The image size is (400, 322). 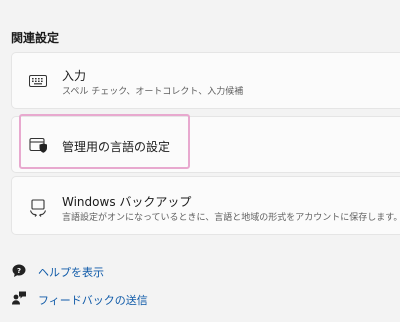 What do you see at coordinates (19, 298) in the screenshot?
I see `feedback-person-icon` at bounding box center [19, 298].